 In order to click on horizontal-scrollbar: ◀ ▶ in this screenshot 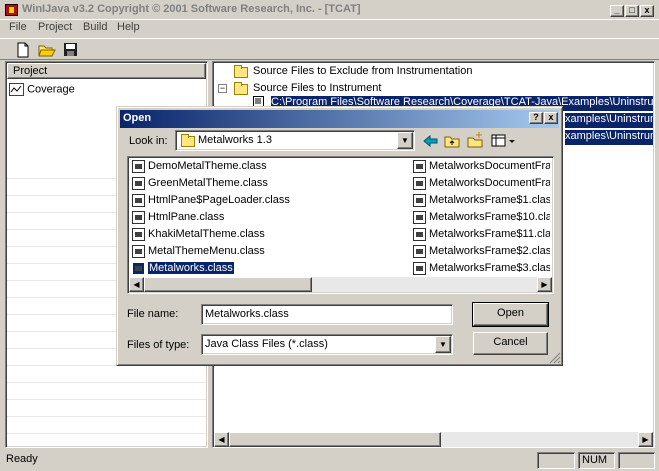, I will do `click(433, 439)`.